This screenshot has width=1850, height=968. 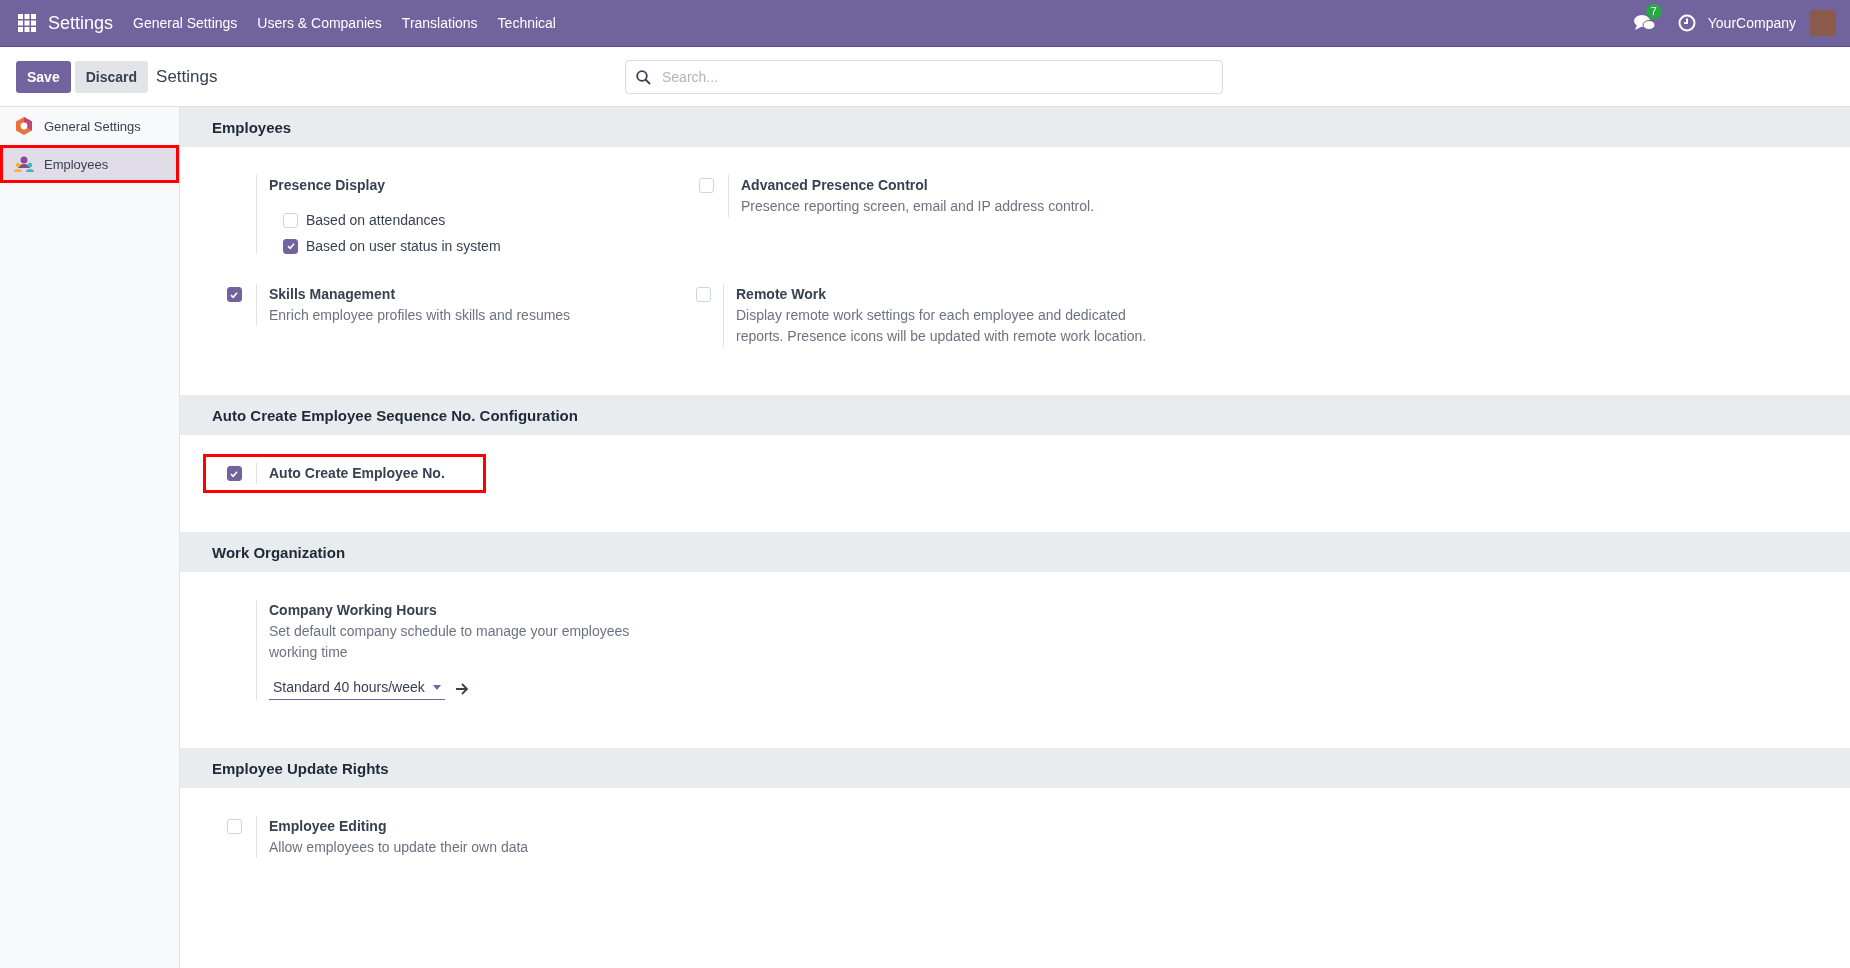 I want to click on section-header: Employees, so click(x=1015, y=127).